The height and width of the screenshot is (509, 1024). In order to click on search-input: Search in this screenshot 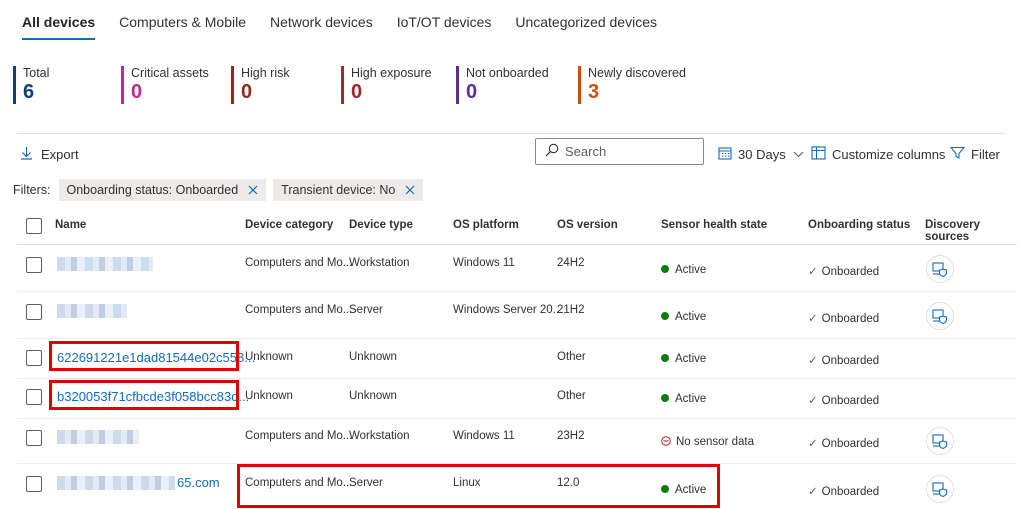, I will do `click(619, 151)`.